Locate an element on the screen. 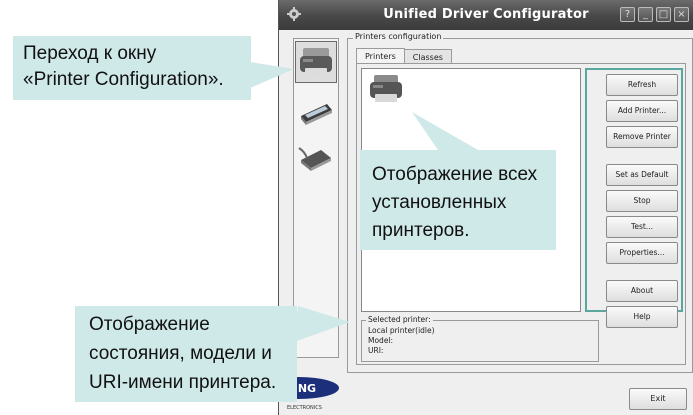 Image resolution: width=693 pixels, height=415 pixels. callout-line: принтеров. is located at coordinates (421, 230).